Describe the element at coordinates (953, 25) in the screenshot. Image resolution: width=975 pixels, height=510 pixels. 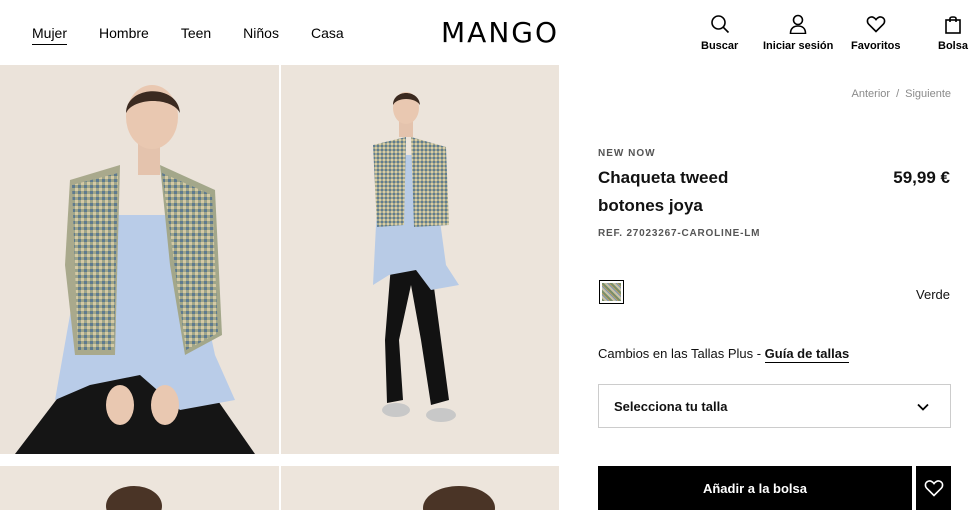
I see `bag-icon` at that location.